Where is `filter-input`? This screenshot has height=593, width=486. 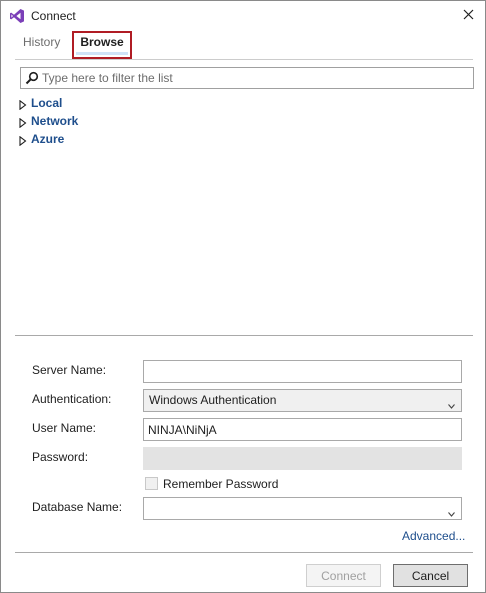 filter-input is located at coordinates (254, 78).